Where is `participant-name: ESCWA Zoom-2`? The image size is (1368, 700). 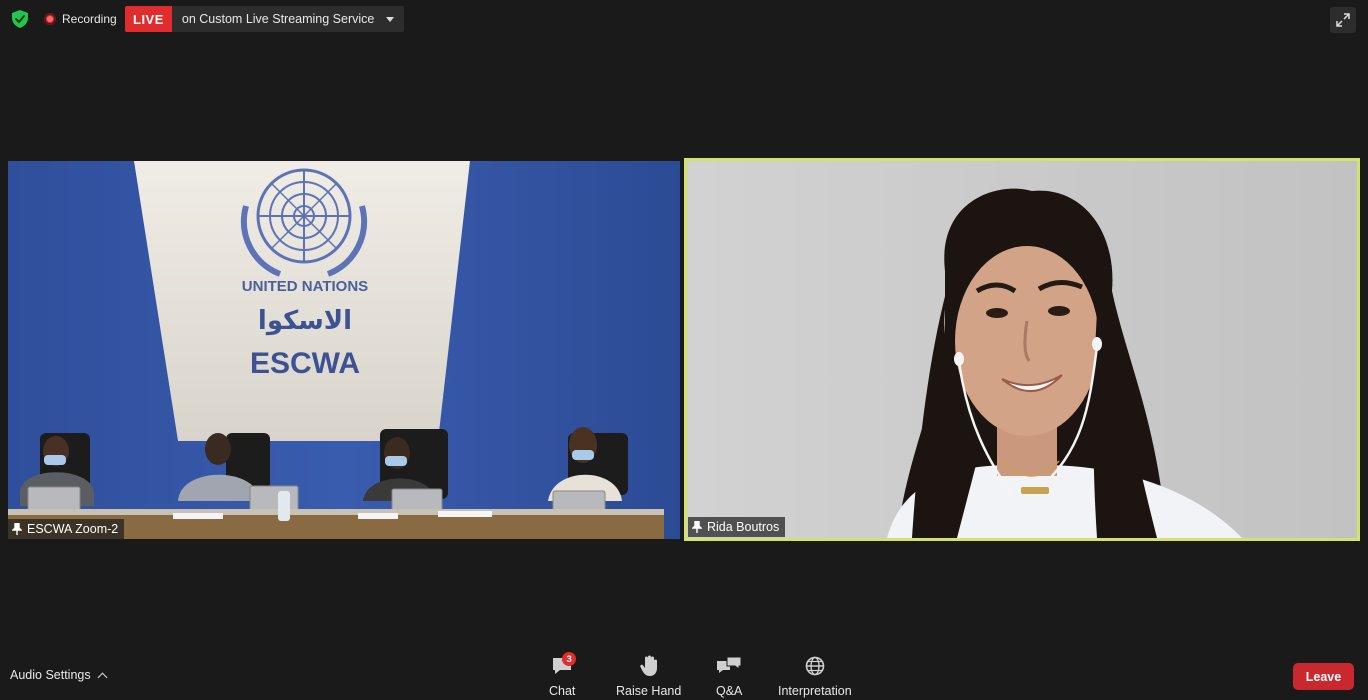 participant-name: ESCWA Zoom-2 is located at coordinates (73, 529).